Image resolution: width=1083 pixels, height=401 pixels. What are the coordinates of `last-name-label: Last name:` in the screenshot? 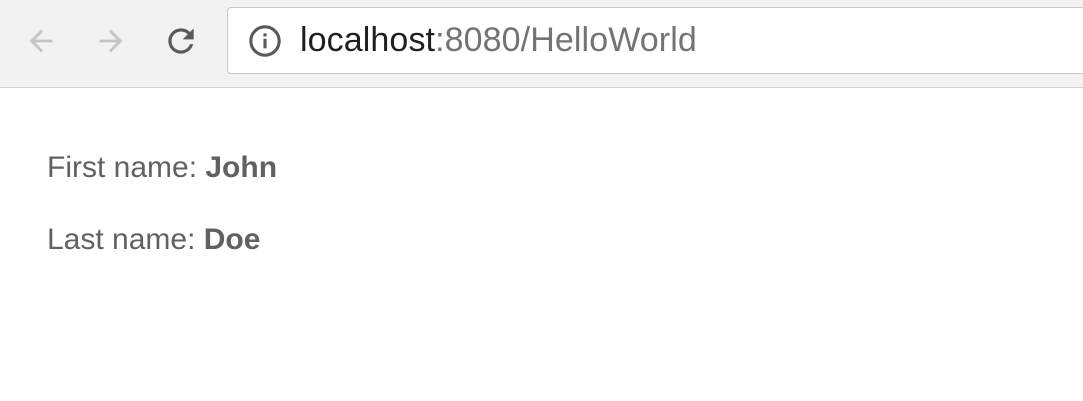 It's located at (121, 239).